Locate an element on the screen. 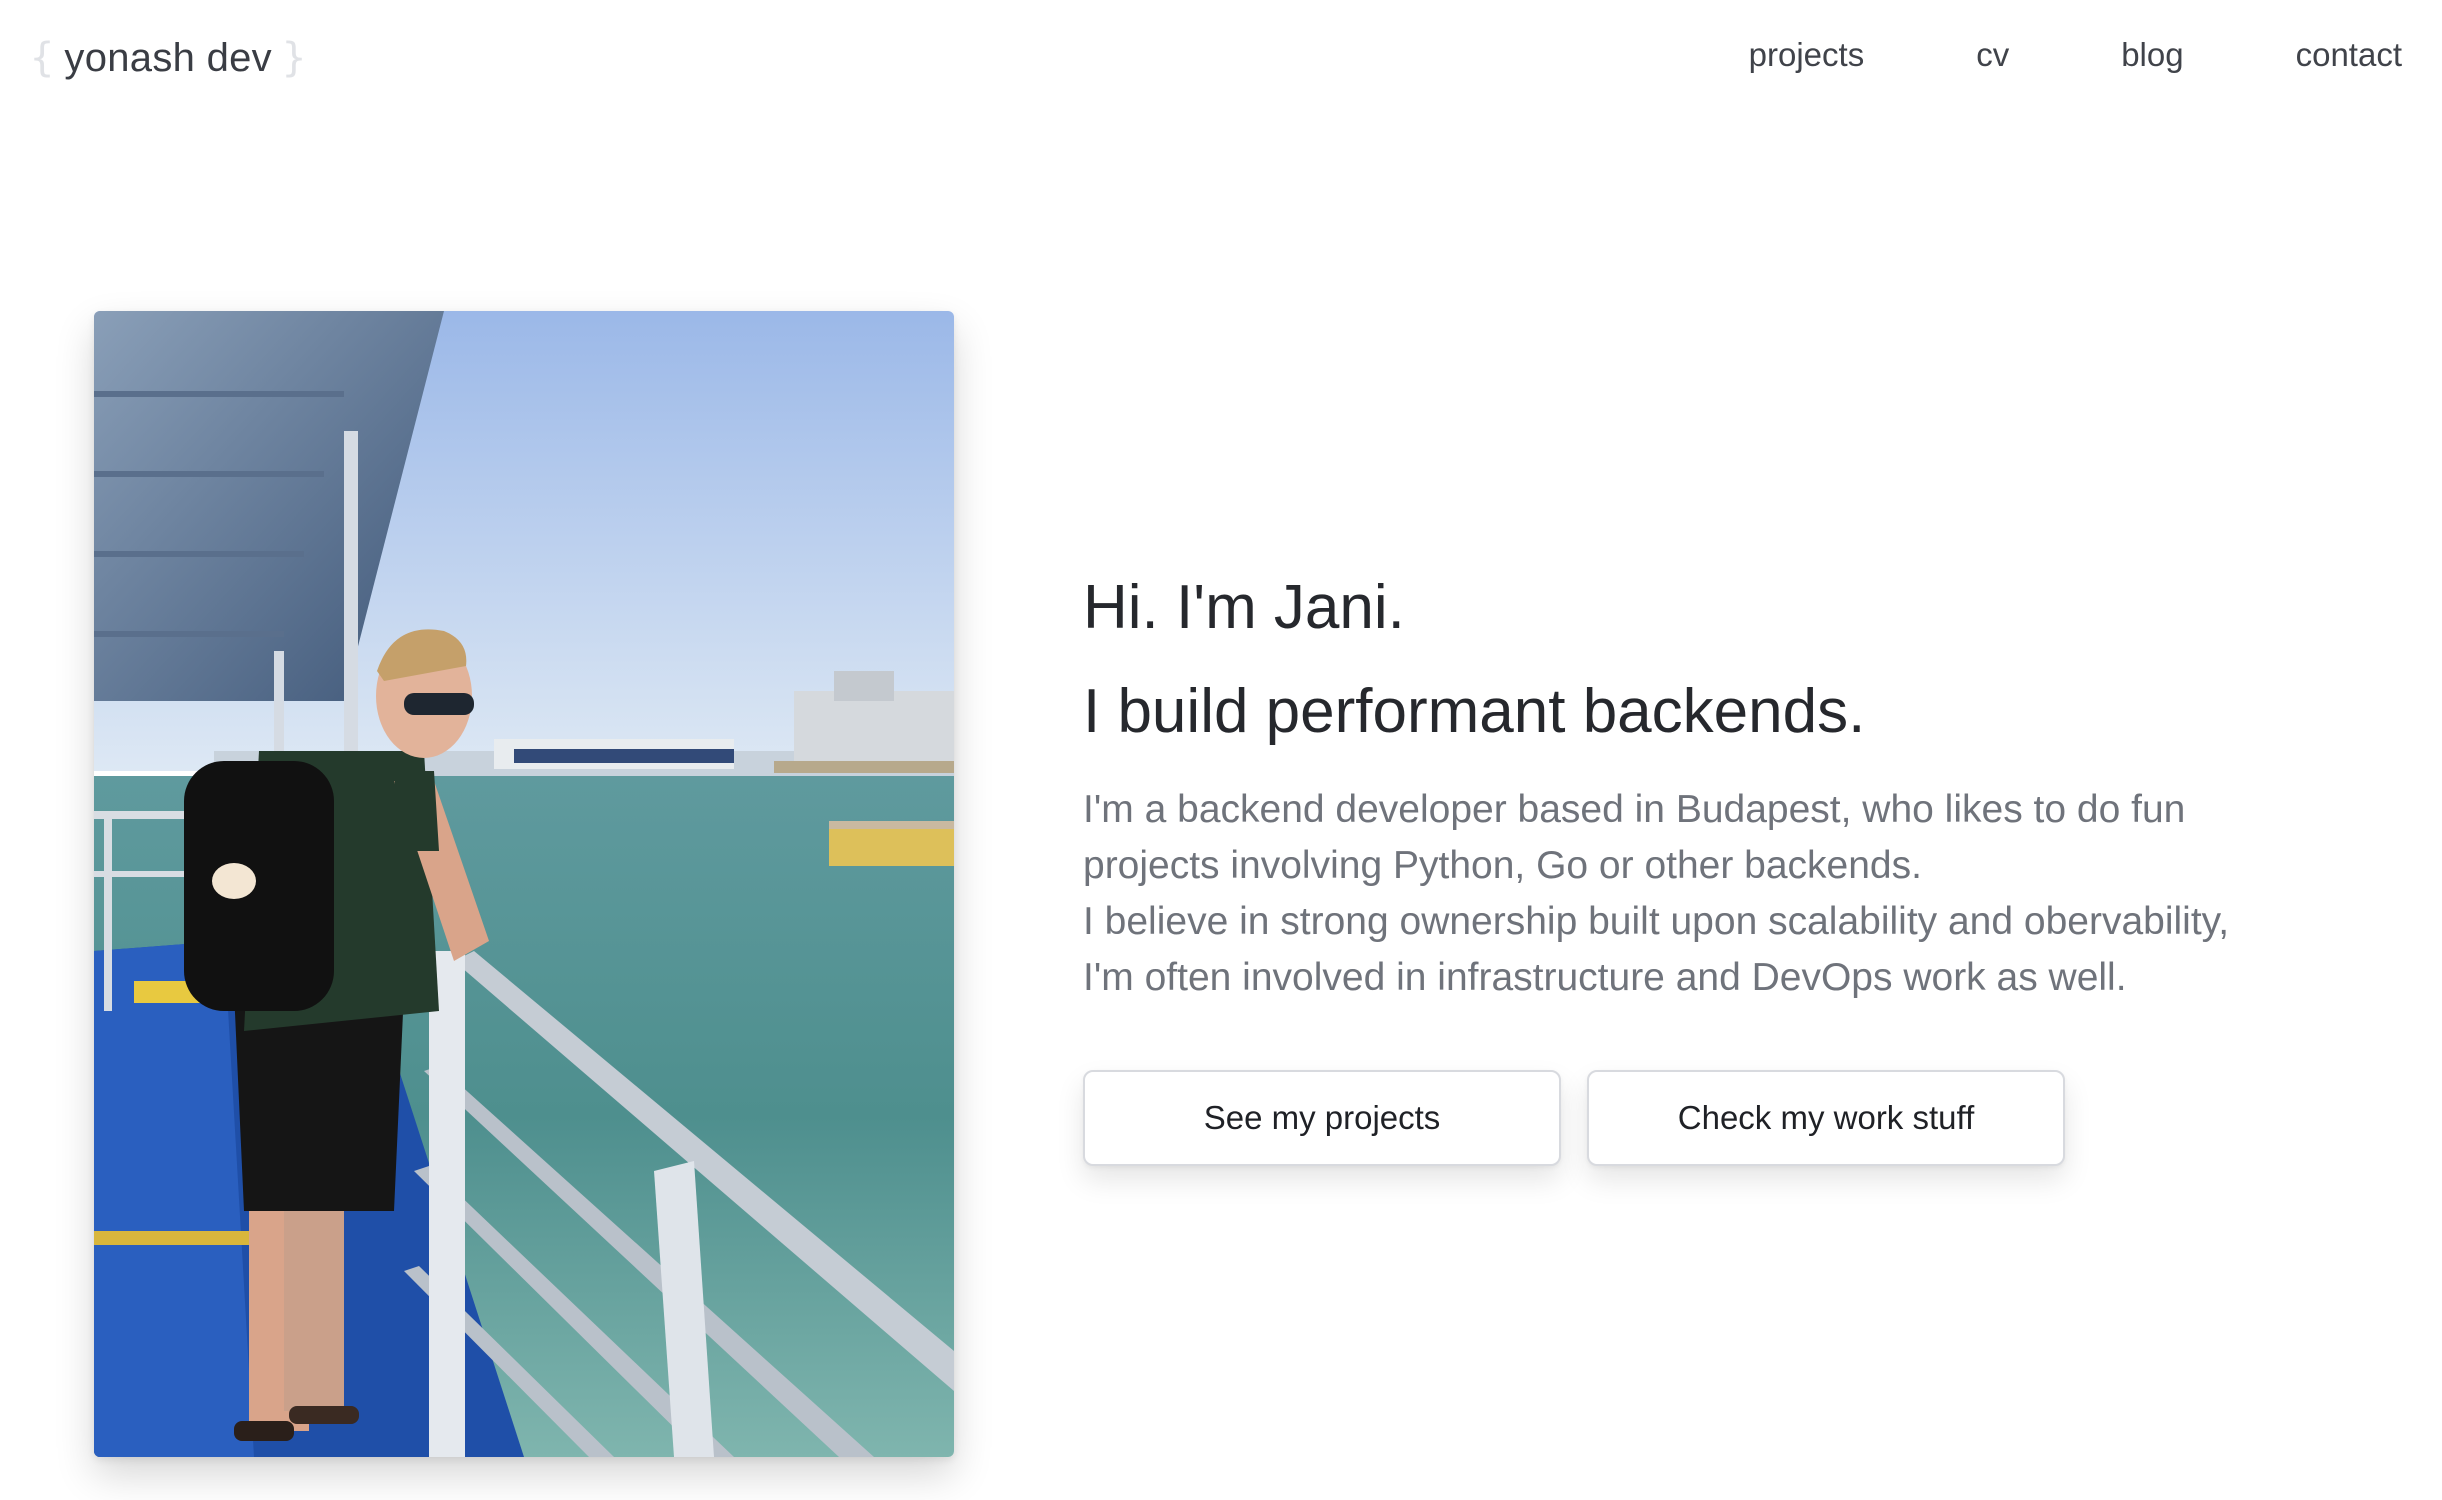  site-logo: { yonash dev } is located at coordinates (168, 58).